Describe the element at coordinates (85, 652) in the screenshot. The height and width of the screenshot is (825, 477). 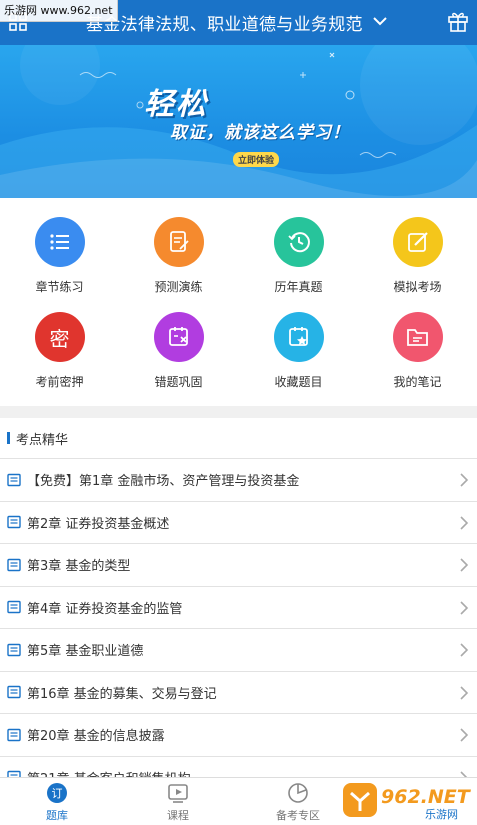
I see `chapter-title: 第5章 基金职业道德` at that location.